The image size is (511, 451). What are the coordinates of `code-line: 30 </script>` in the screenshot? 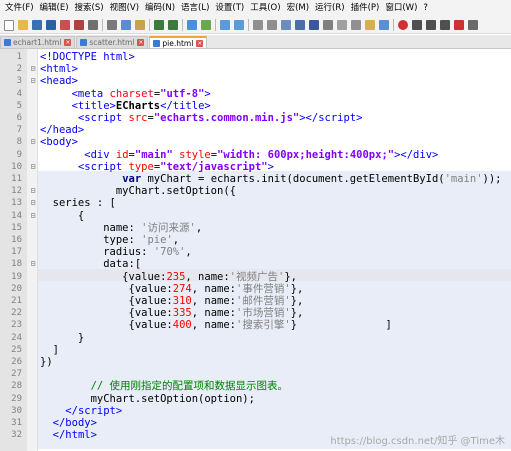 It's located at (255, 411).